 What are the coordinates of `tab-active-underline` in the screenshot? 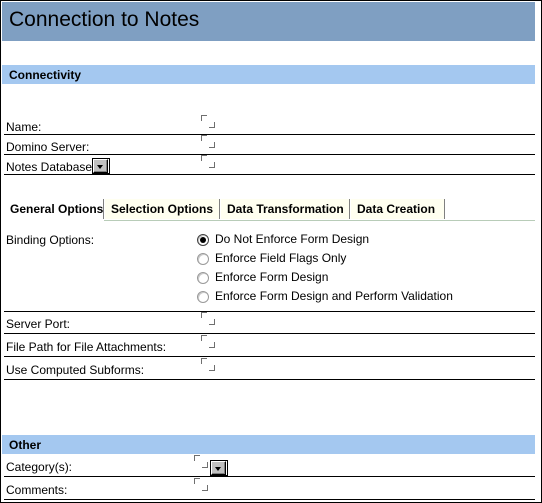 It's located at (54, 220).